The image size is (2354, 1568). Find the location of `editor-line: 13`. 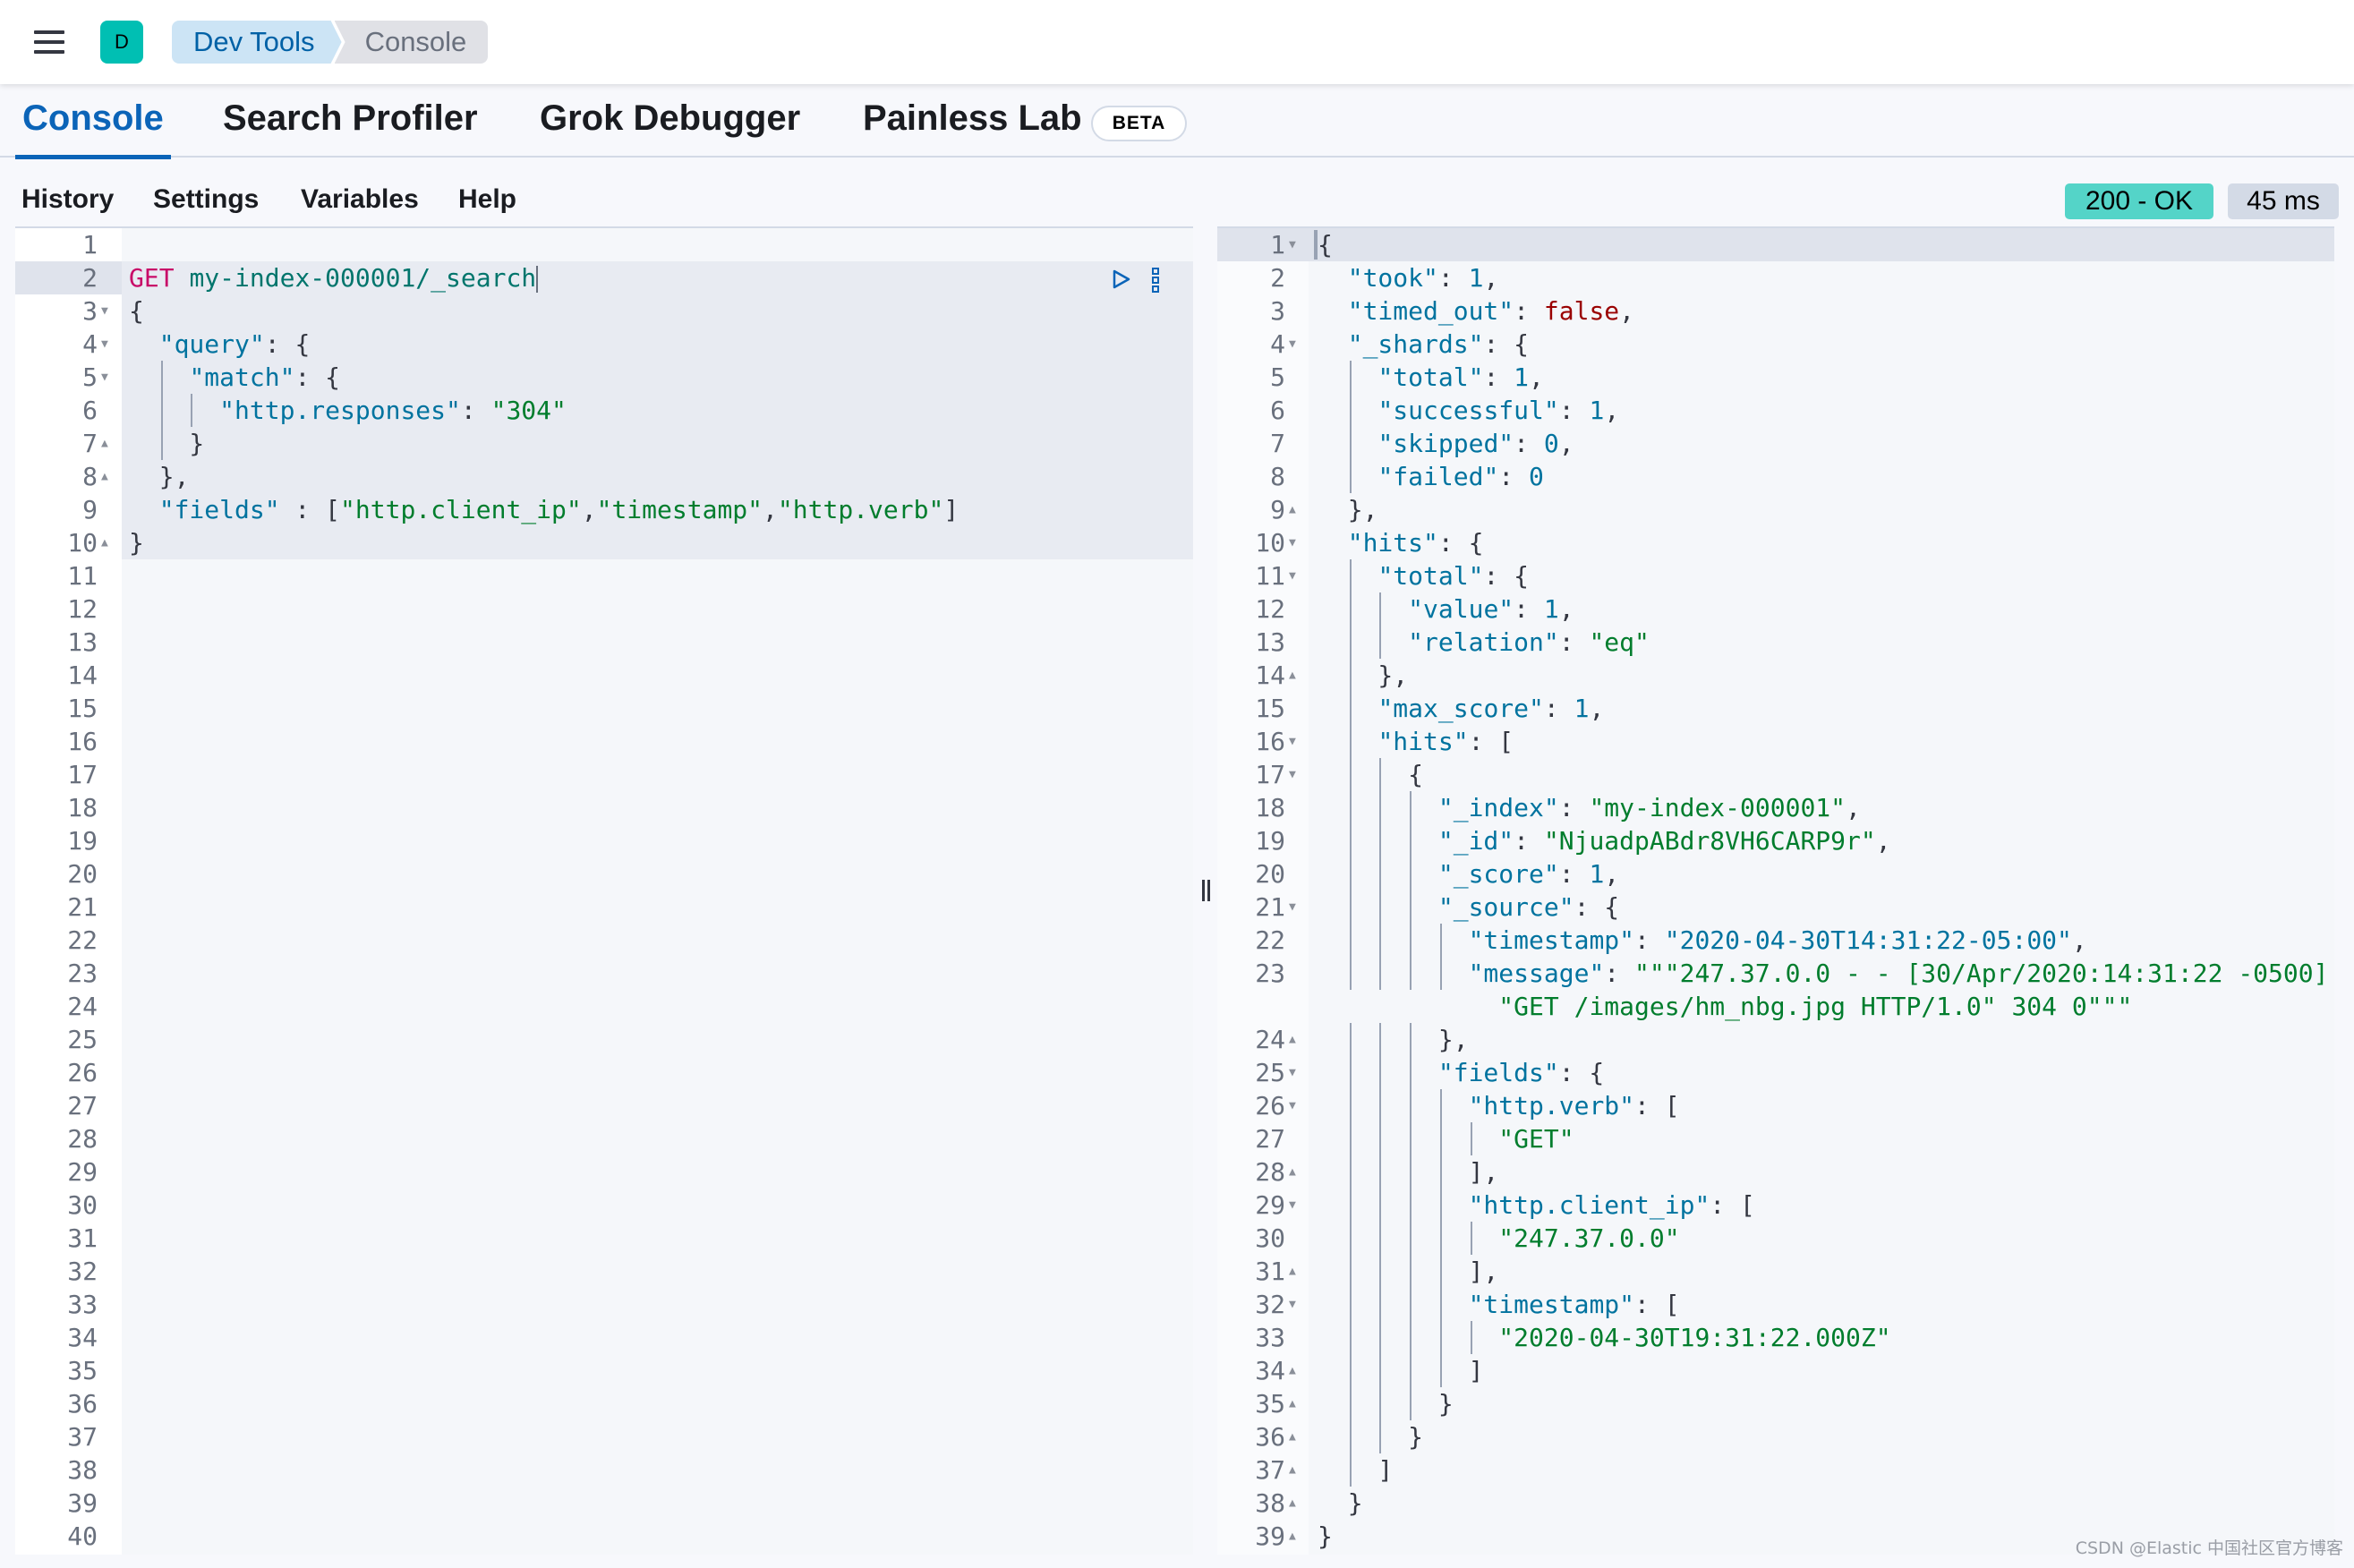

editor-line: 13 is located at coordinates (604, 642).